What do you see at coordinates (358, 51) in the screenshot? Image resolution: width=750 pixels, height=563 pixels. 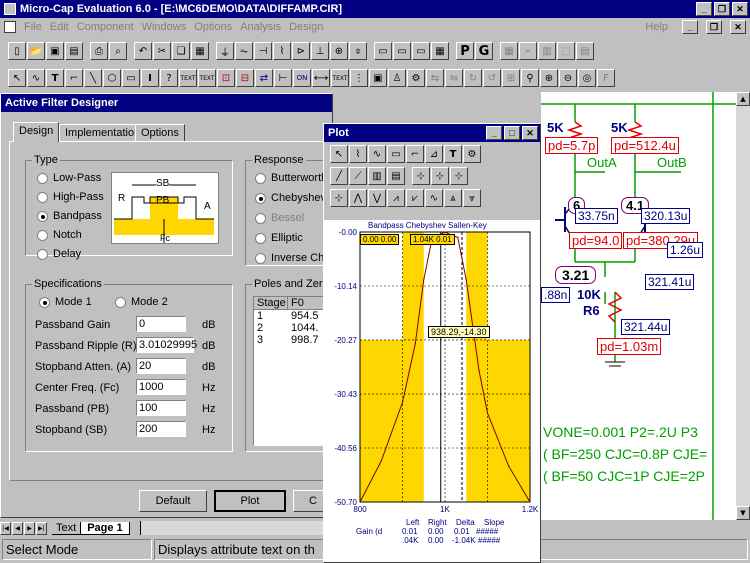 I see `isource-icon: ⌽` at bounding box center [358, 51].